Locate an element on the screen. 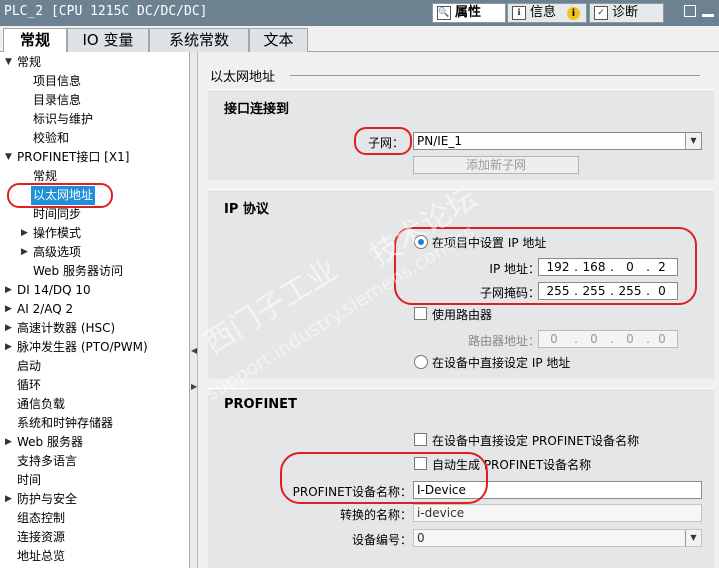 This screenshot has height=568, width=719. set-ip-on-device-radio is located at coordinates (421, 362).